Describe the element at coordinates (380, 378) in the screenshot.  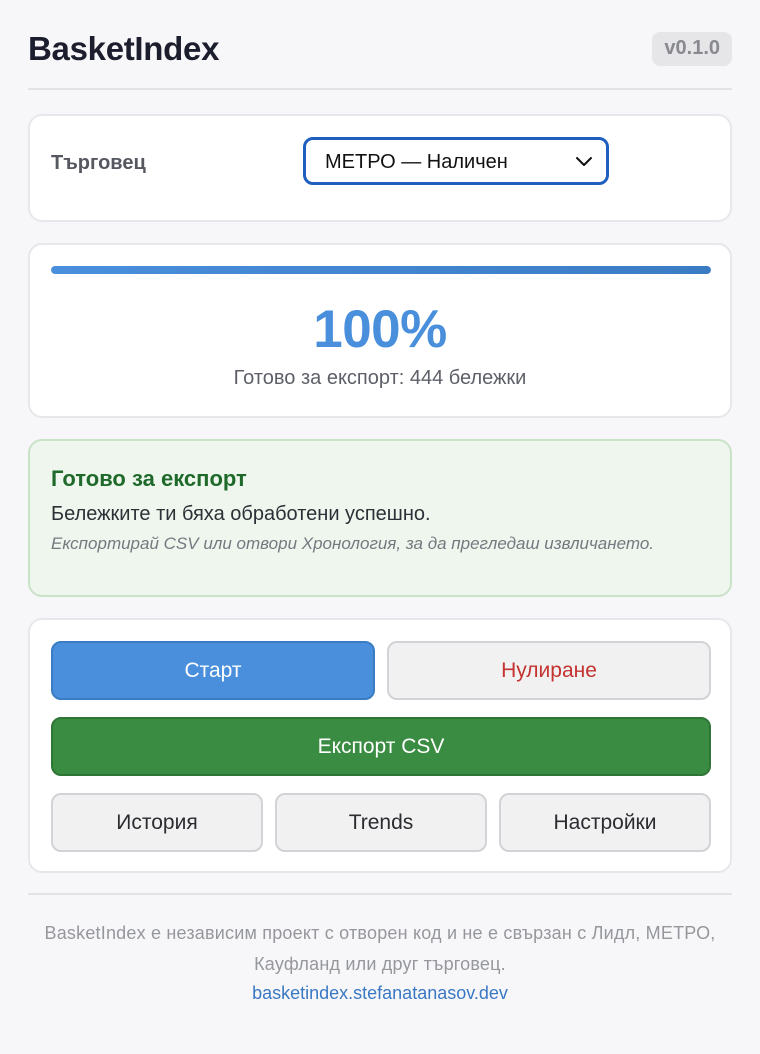
I see `progress-status: Готово за експорт: 444 бележки` at that location.